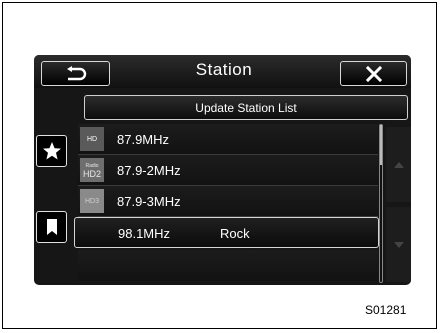 The image size is (441, 333). I want to click on hd2-logo-text: HD2, so click(91, 174).